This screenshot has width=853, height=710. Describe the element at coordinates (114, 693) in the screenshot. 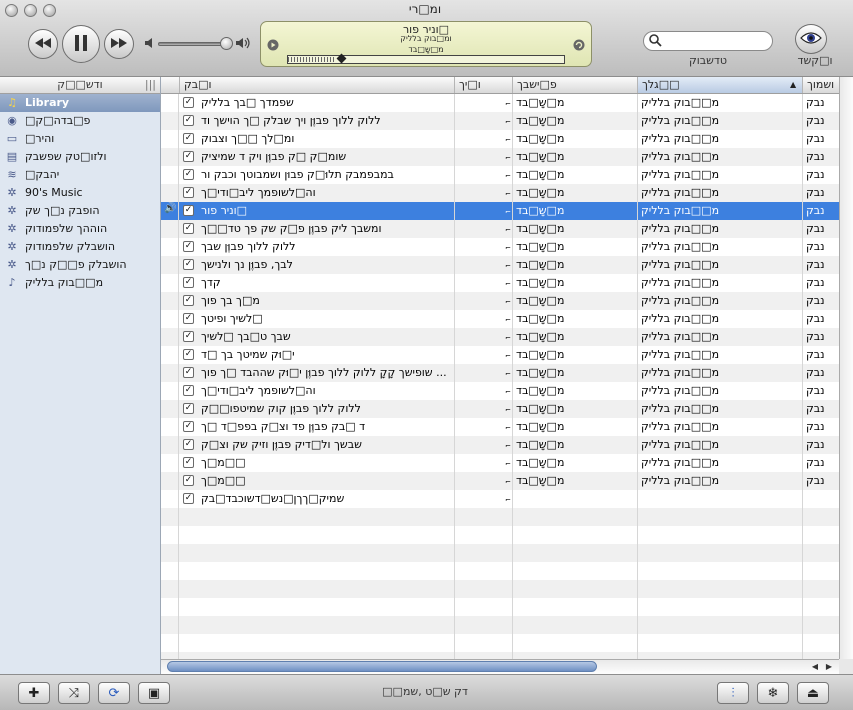

I see `repeat-button: ⟳` at that location.